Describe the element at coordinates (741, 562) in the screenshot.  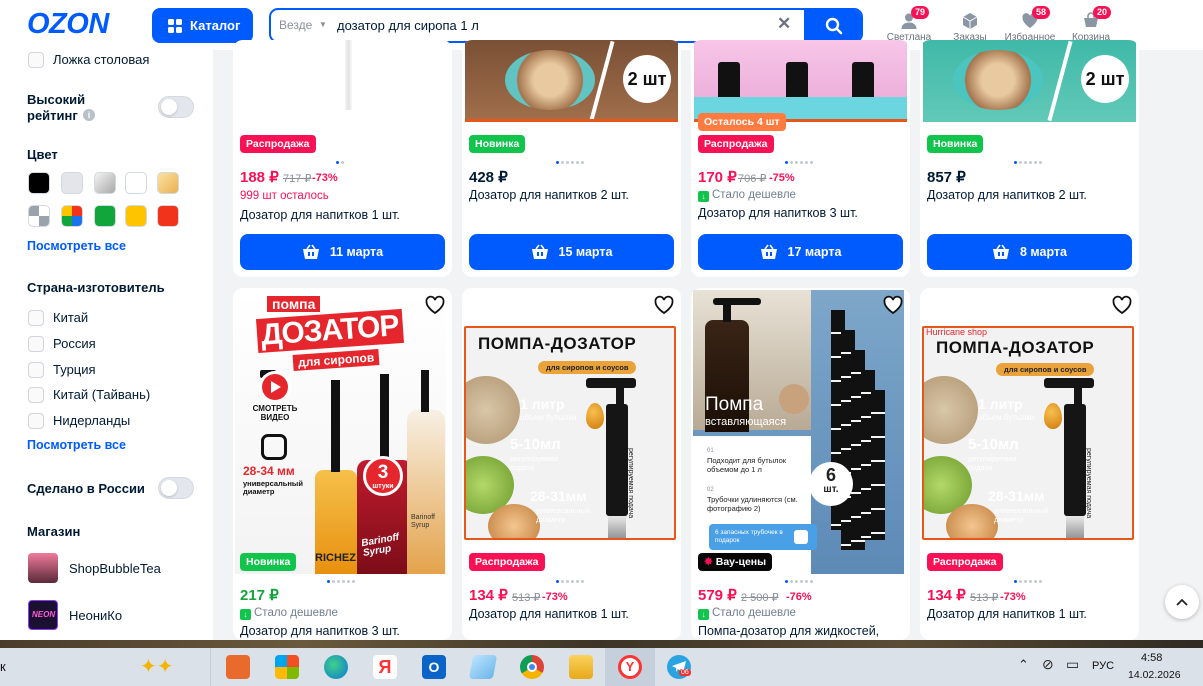
I see `wow-price-label: Вау-цены` at that location.